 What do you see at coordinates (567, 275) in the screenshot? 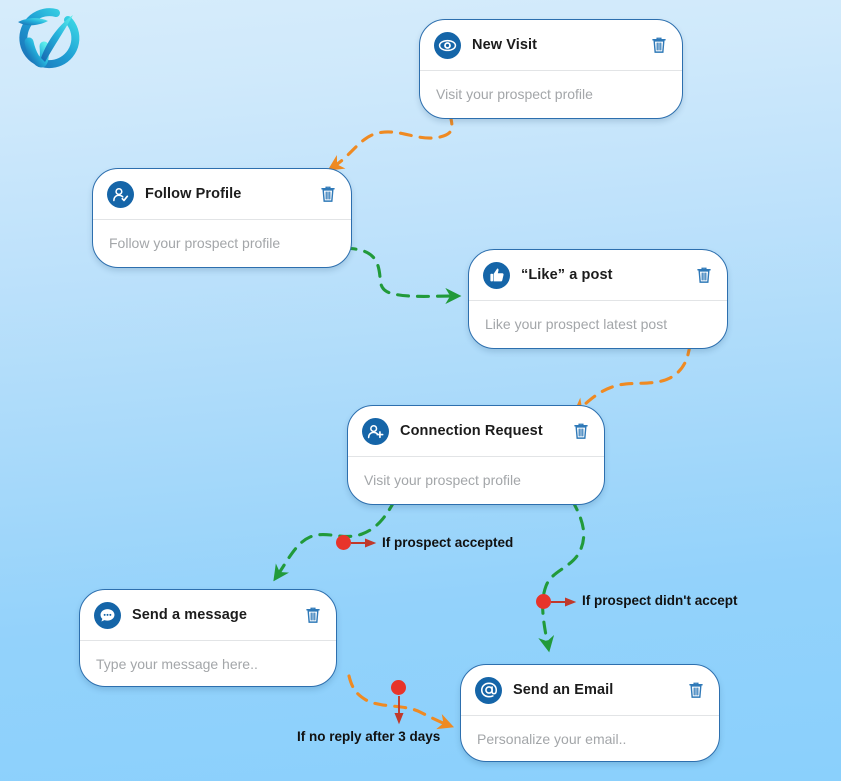
I see `node-title: “Like” a post` at bounding box center [567, 275].